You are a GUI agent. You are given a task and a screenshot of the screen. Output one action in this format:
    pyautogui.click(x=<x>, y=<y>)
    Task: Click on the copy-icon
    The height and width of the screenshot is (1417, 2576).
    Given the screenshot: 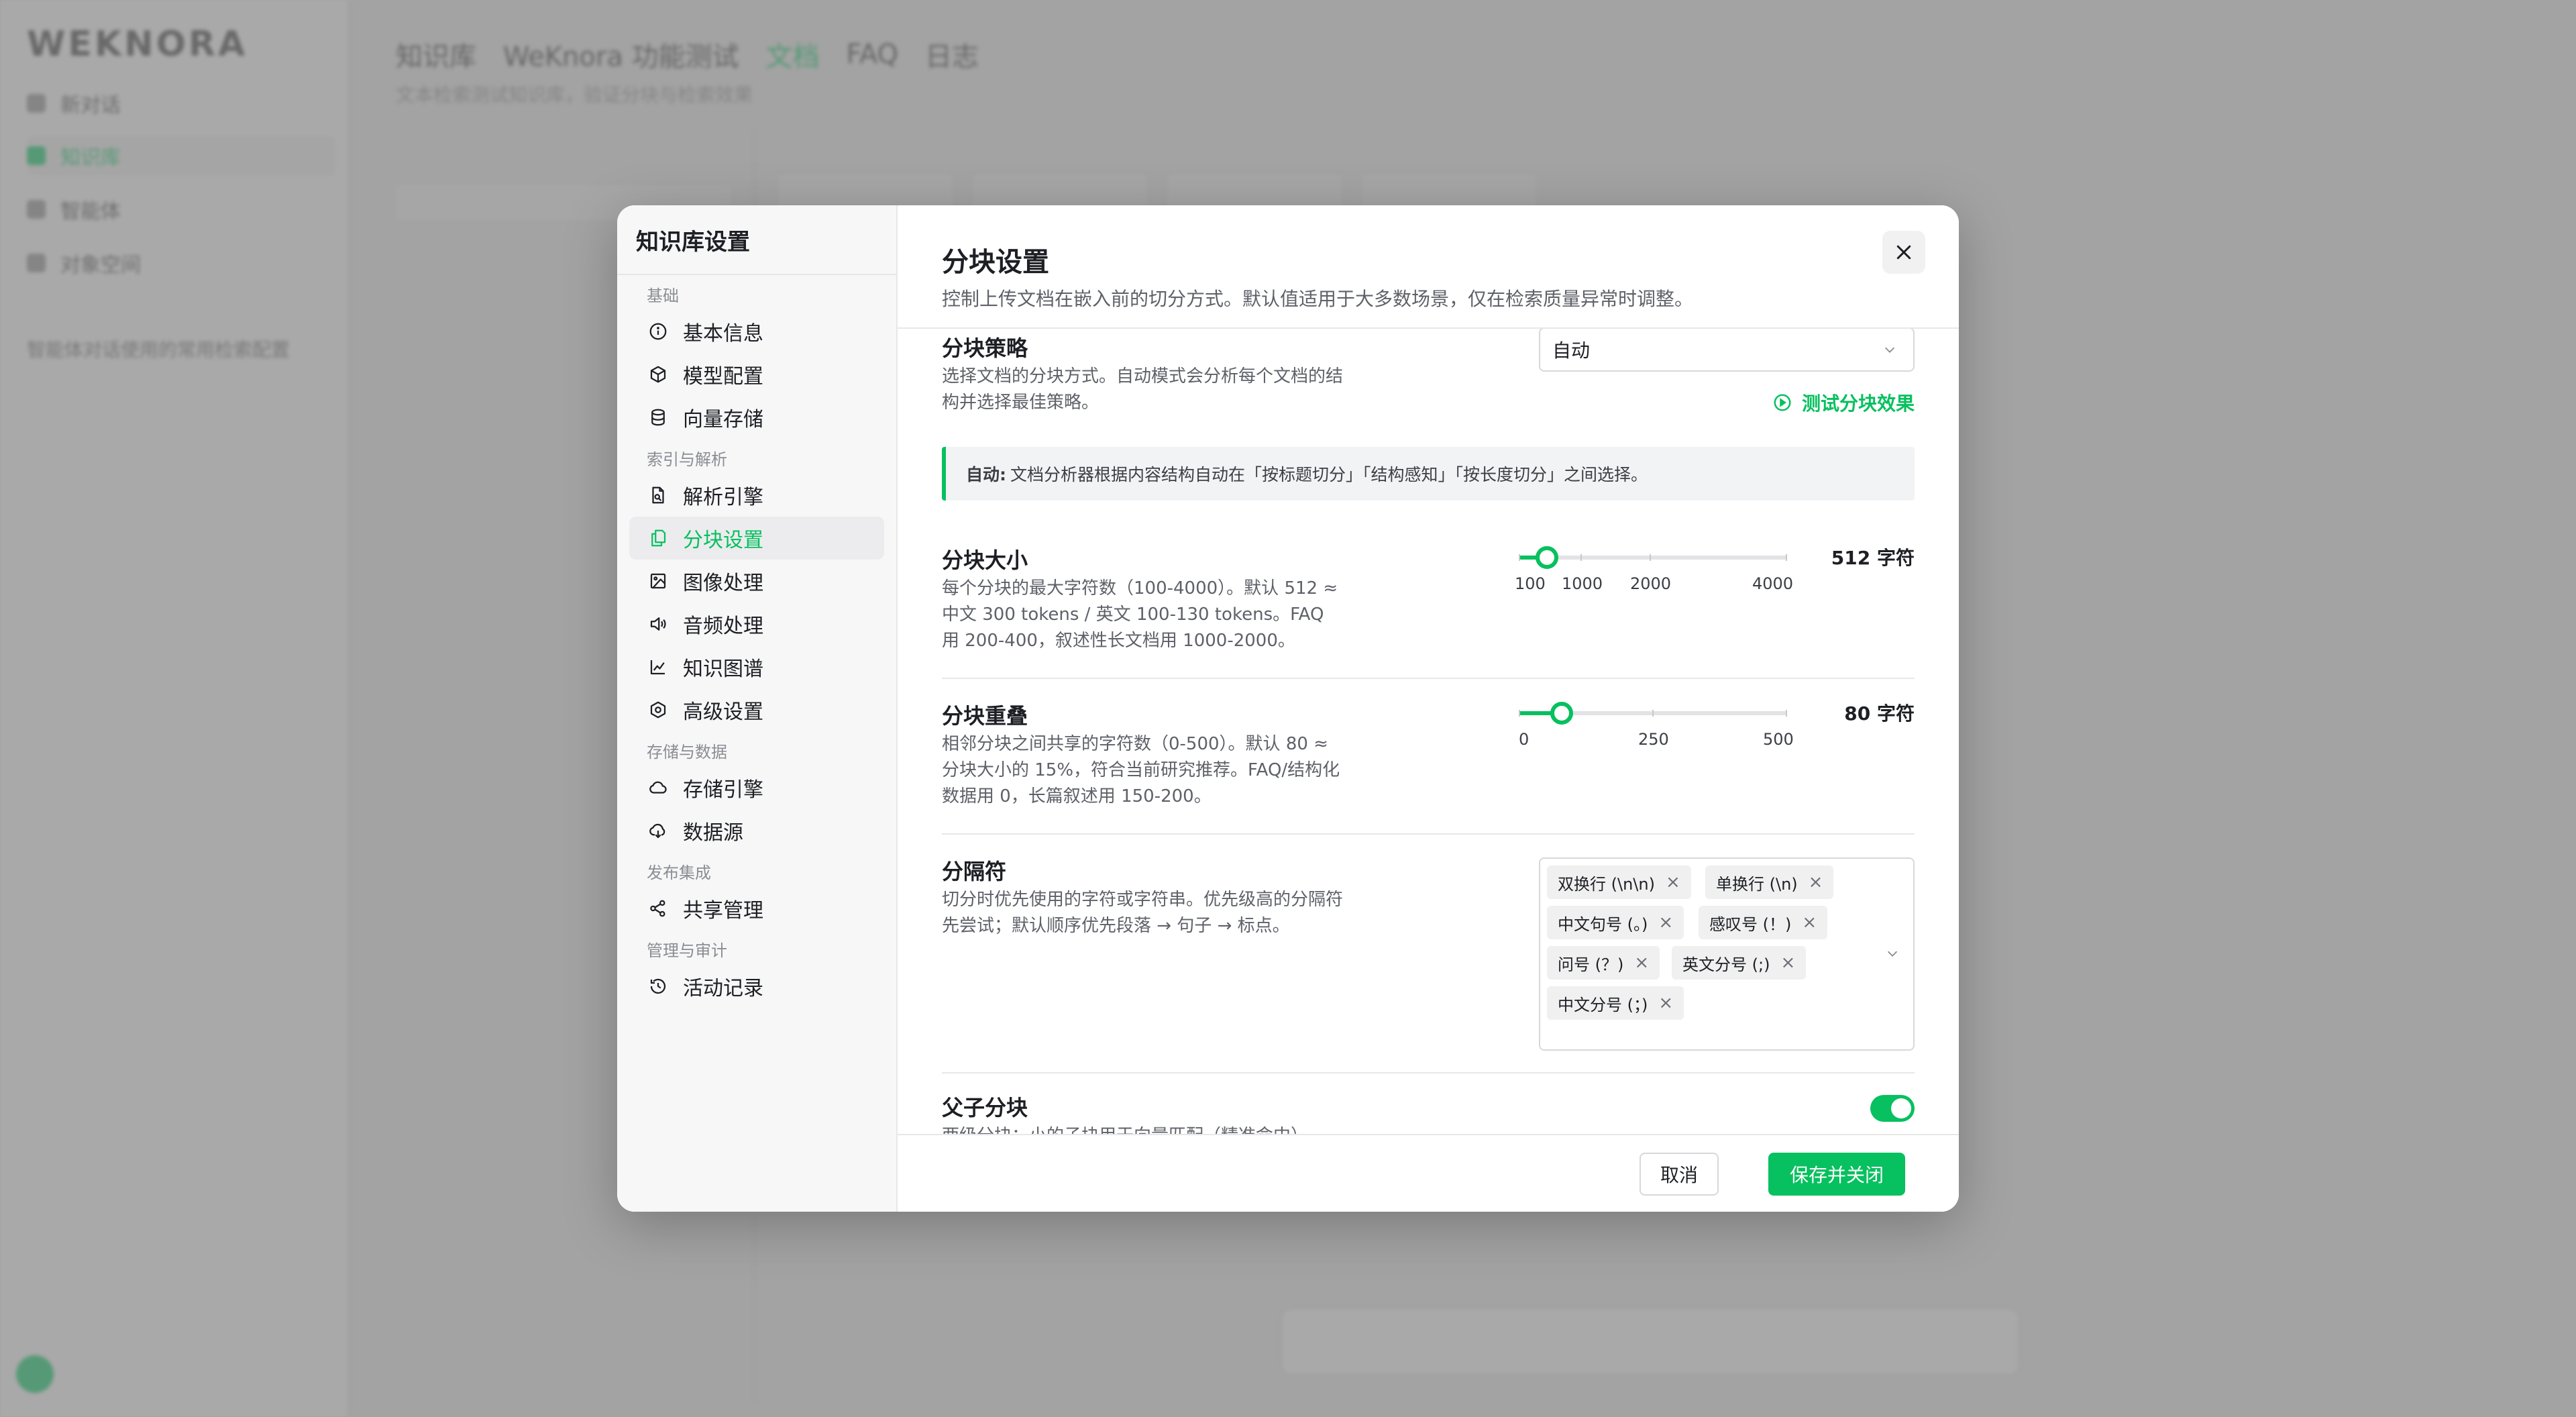 What is the action you would take?
    pyautogui.click(x=658, y=538)
    